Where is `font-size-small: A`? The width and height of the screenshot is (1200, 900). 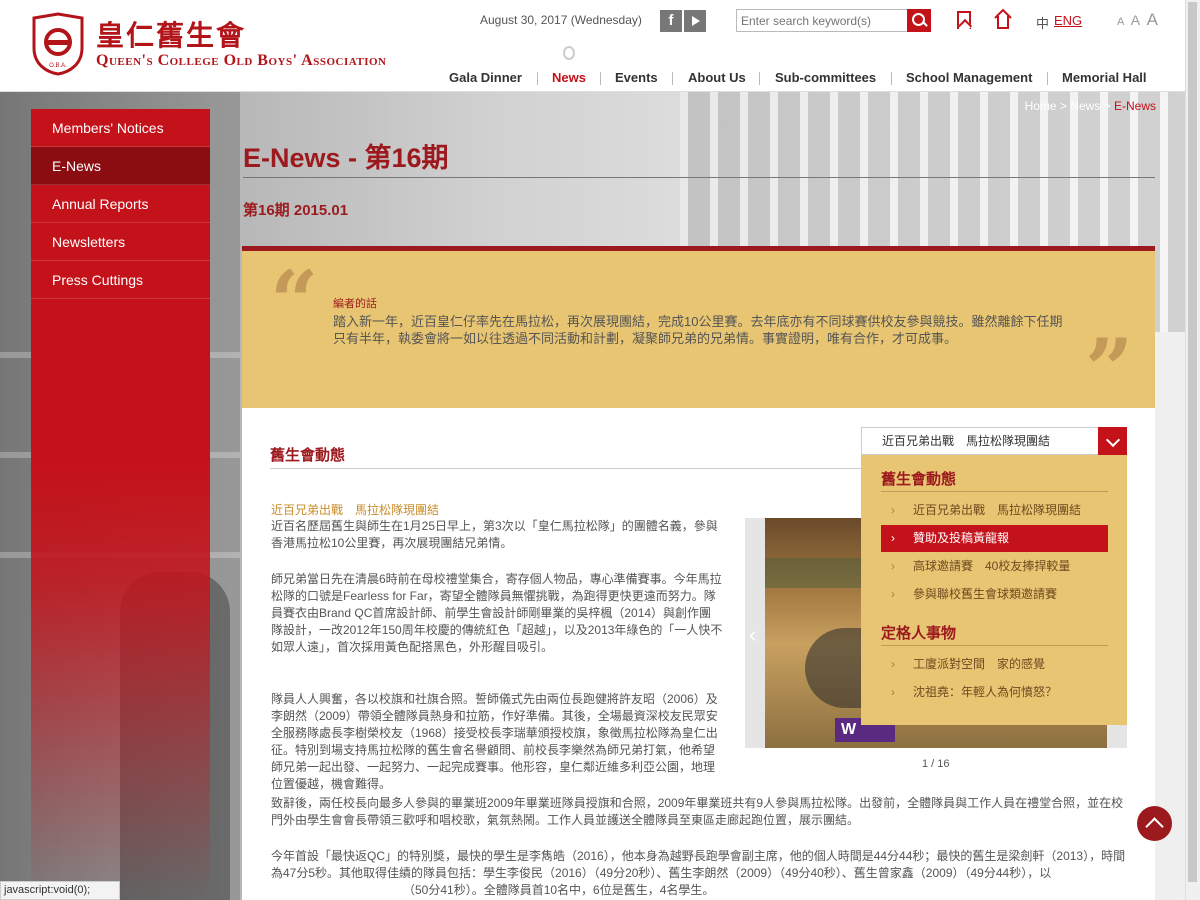 font-size-small: A is located at coordinates (1120, 22).